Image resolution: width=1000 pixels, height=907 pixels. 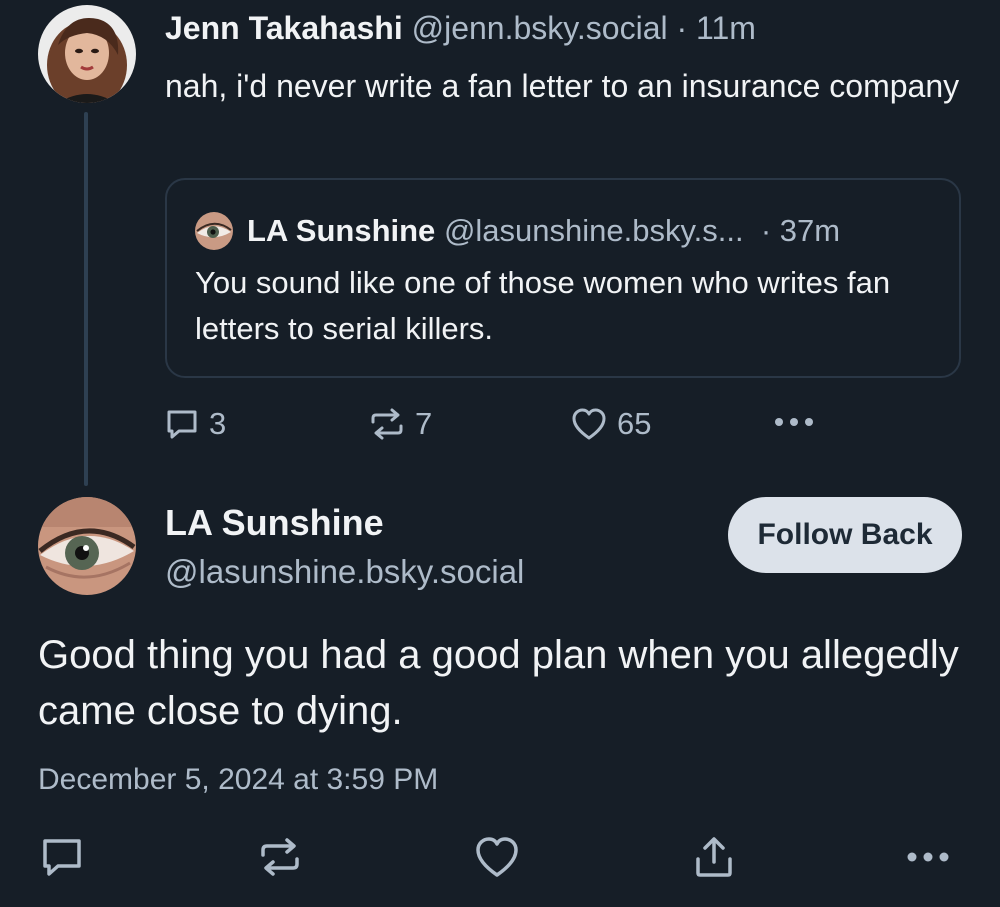 I want to click on main-like-button, so click(x=497, y=859).